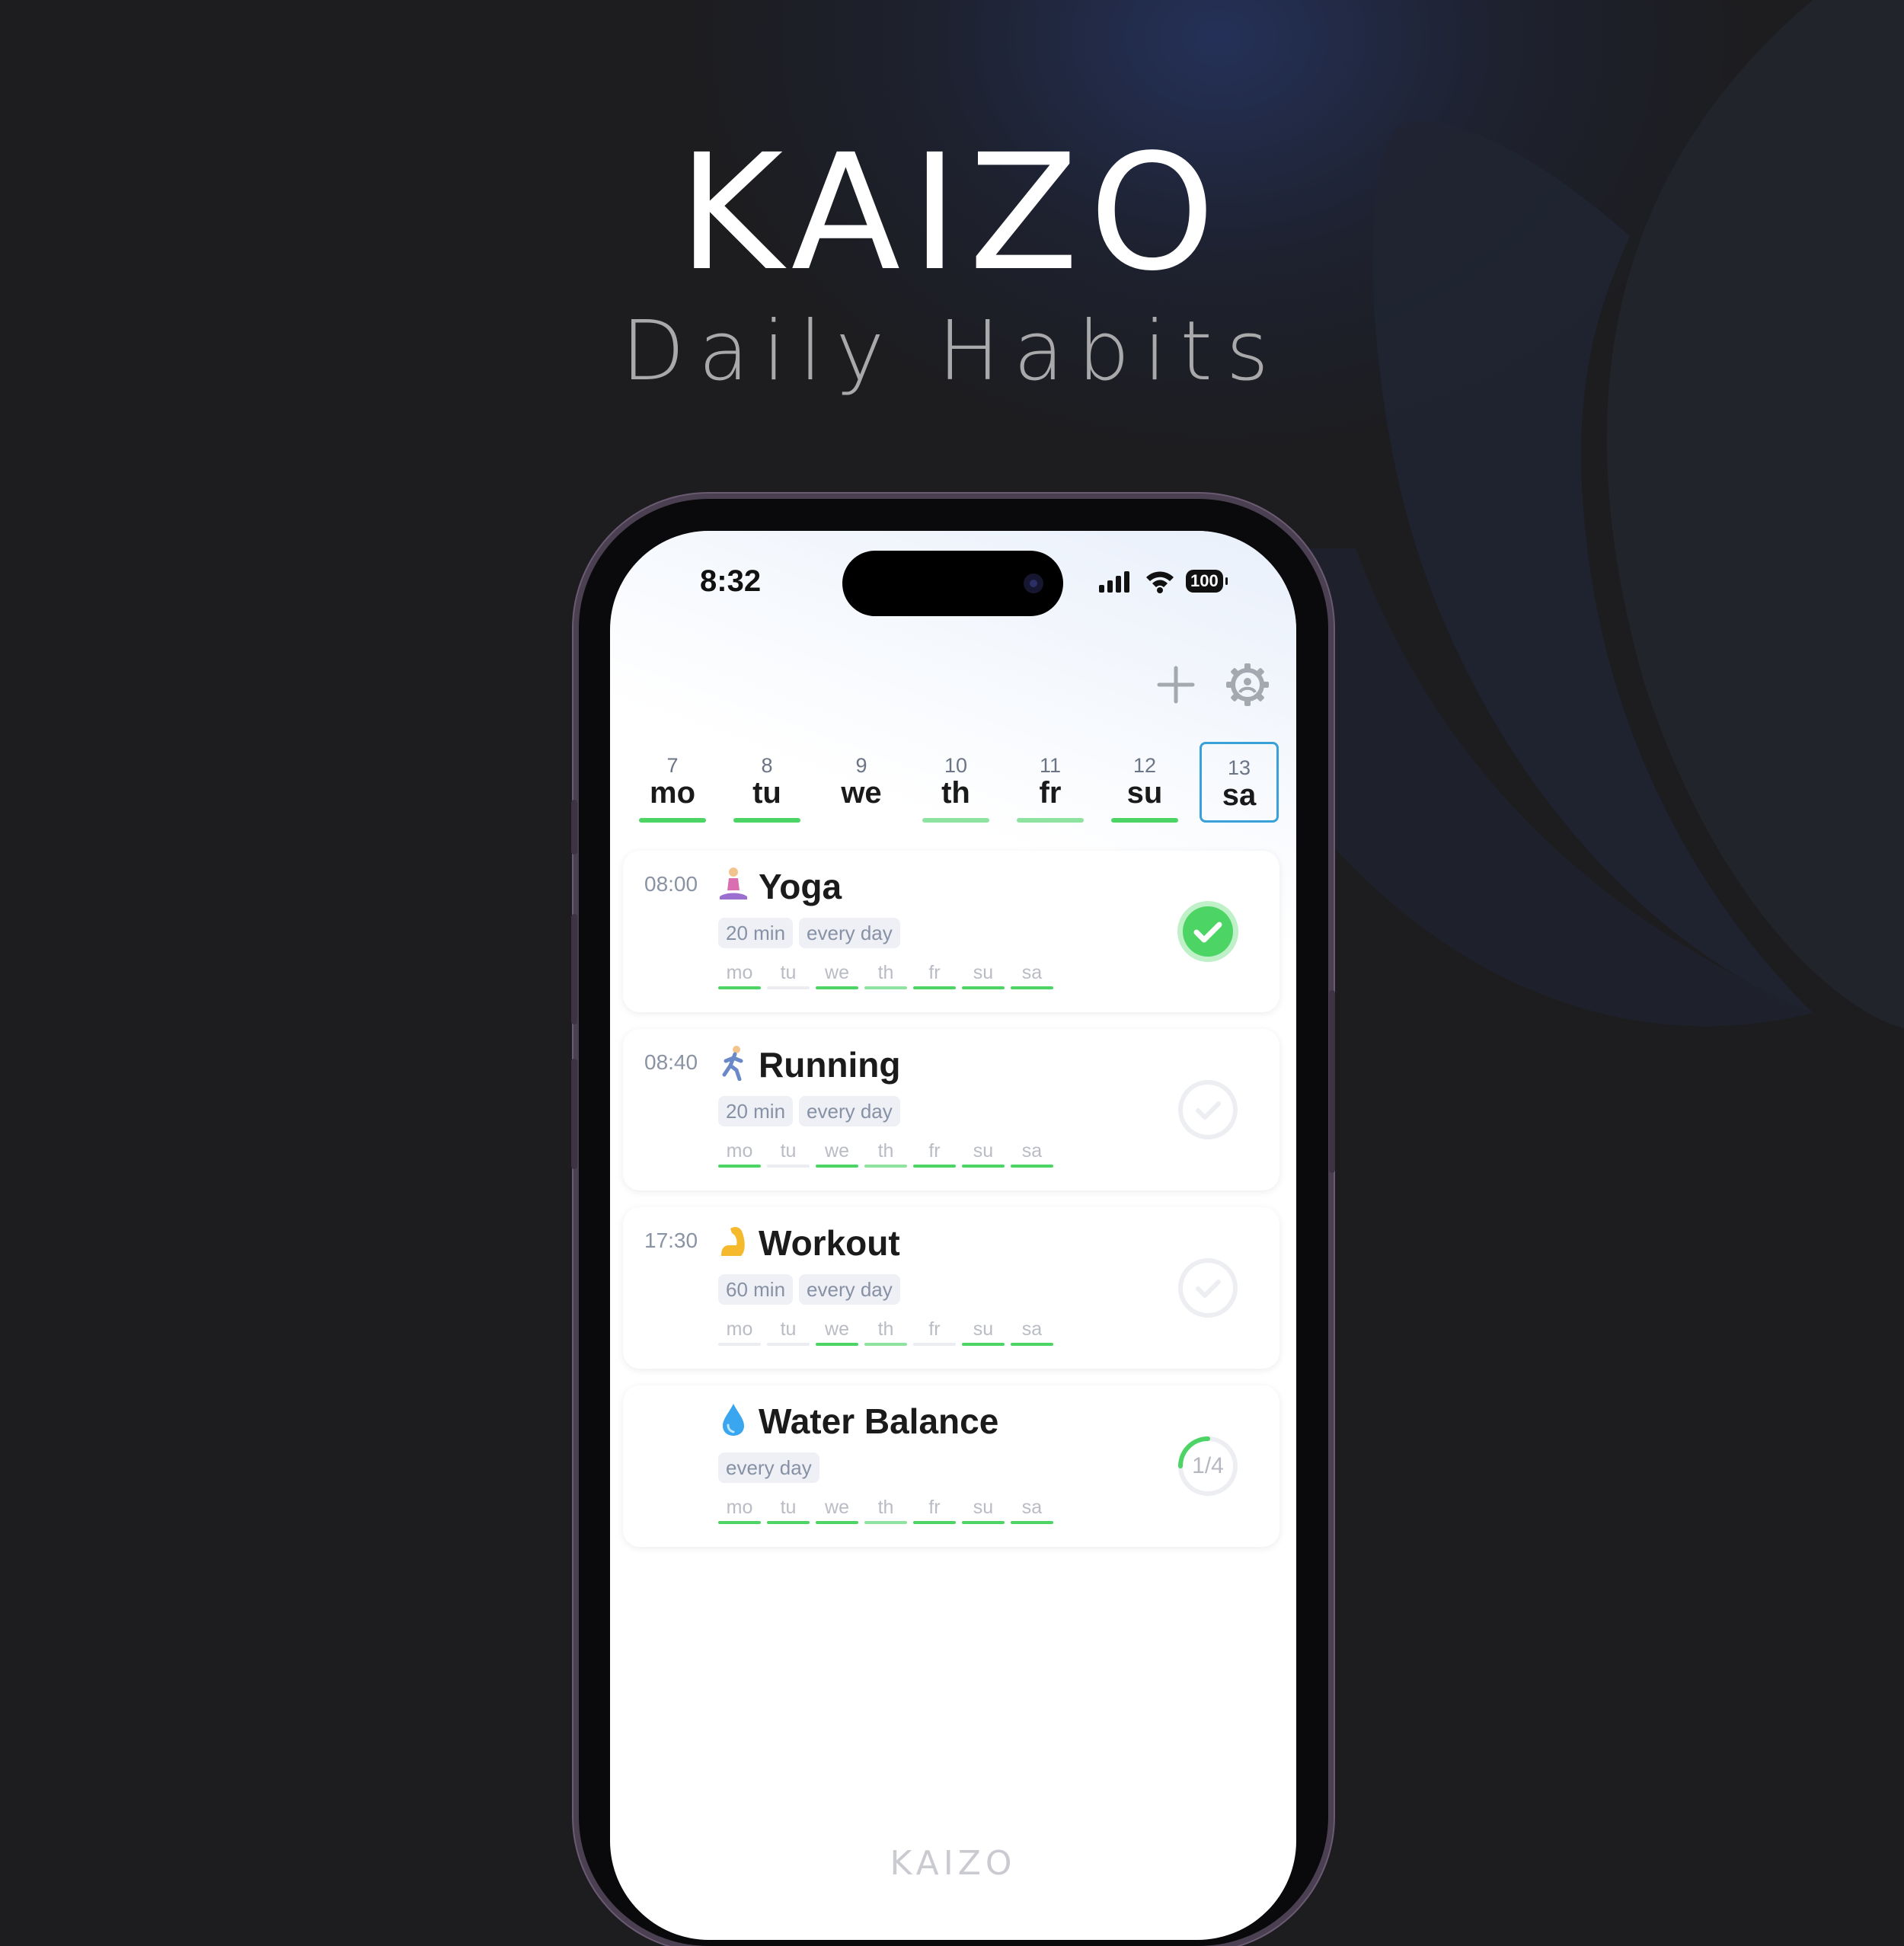 Image resolution: width=1904 pixels, height=1946 pixels. What do you see at coordinates (1145, 793) in the screenshot?
I see `day-name: su` at bounding box center [1145, 793].